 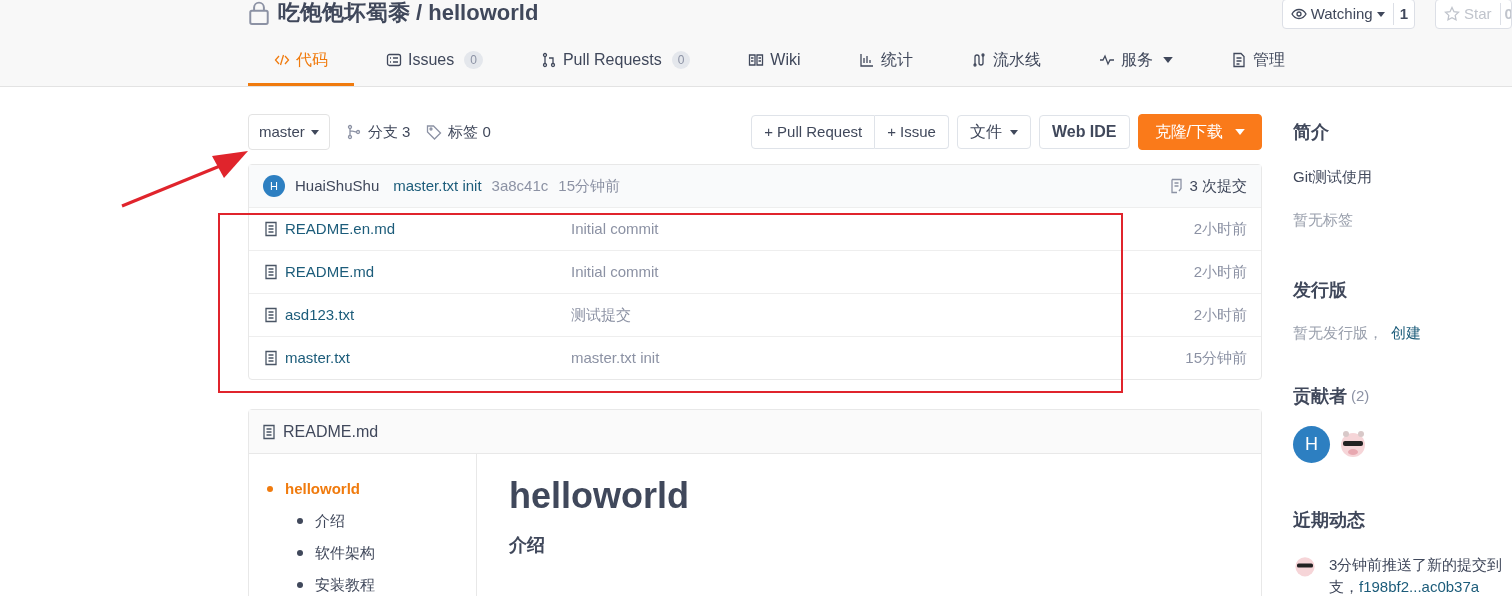 I want to click on star-label: Star, so click(x=1478, y=13).